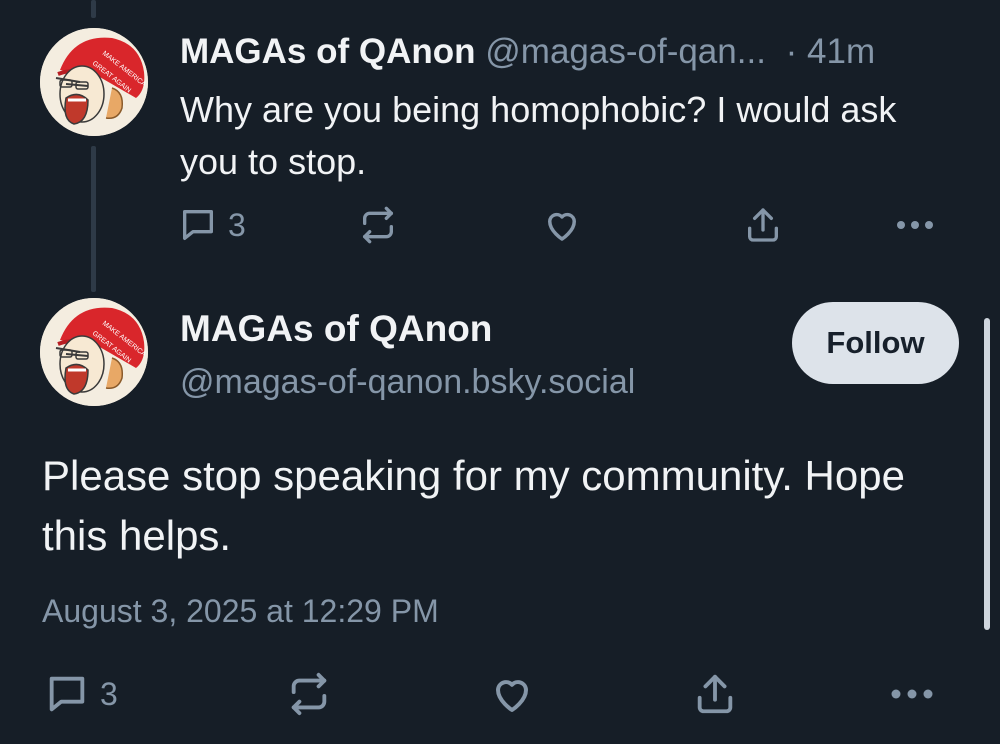 Image resolution: width=1000 pixels, height=744 pixels. I want to click on follow-button: Follow, so click(875, 343).